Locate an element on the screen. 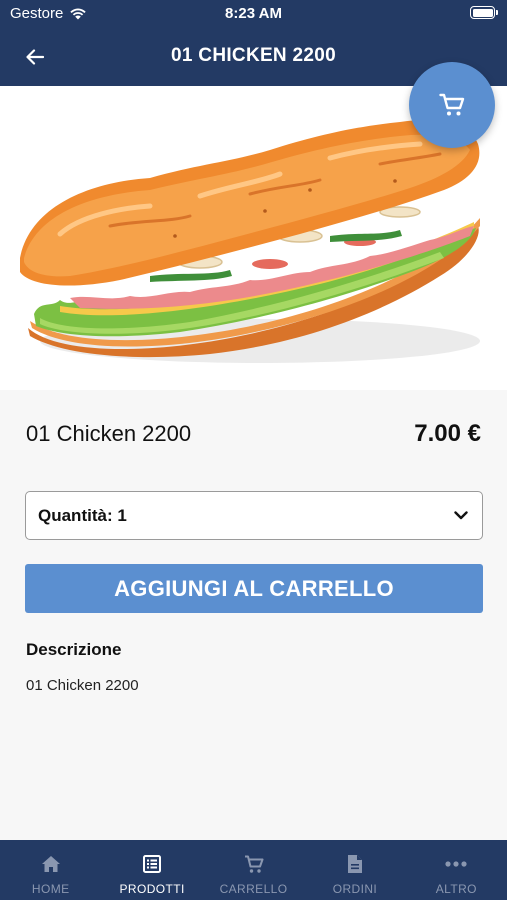 Image resolution: width=507 pixels, height=900 pixels. more-icon is located at coordinates (456, 864).